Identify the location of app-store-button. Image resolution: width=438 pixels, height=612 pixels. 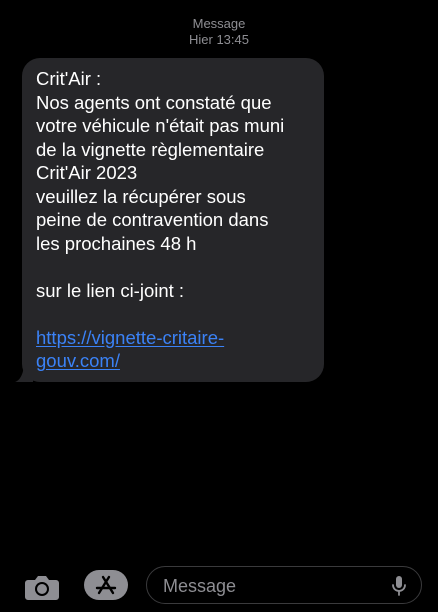
(106, 585).